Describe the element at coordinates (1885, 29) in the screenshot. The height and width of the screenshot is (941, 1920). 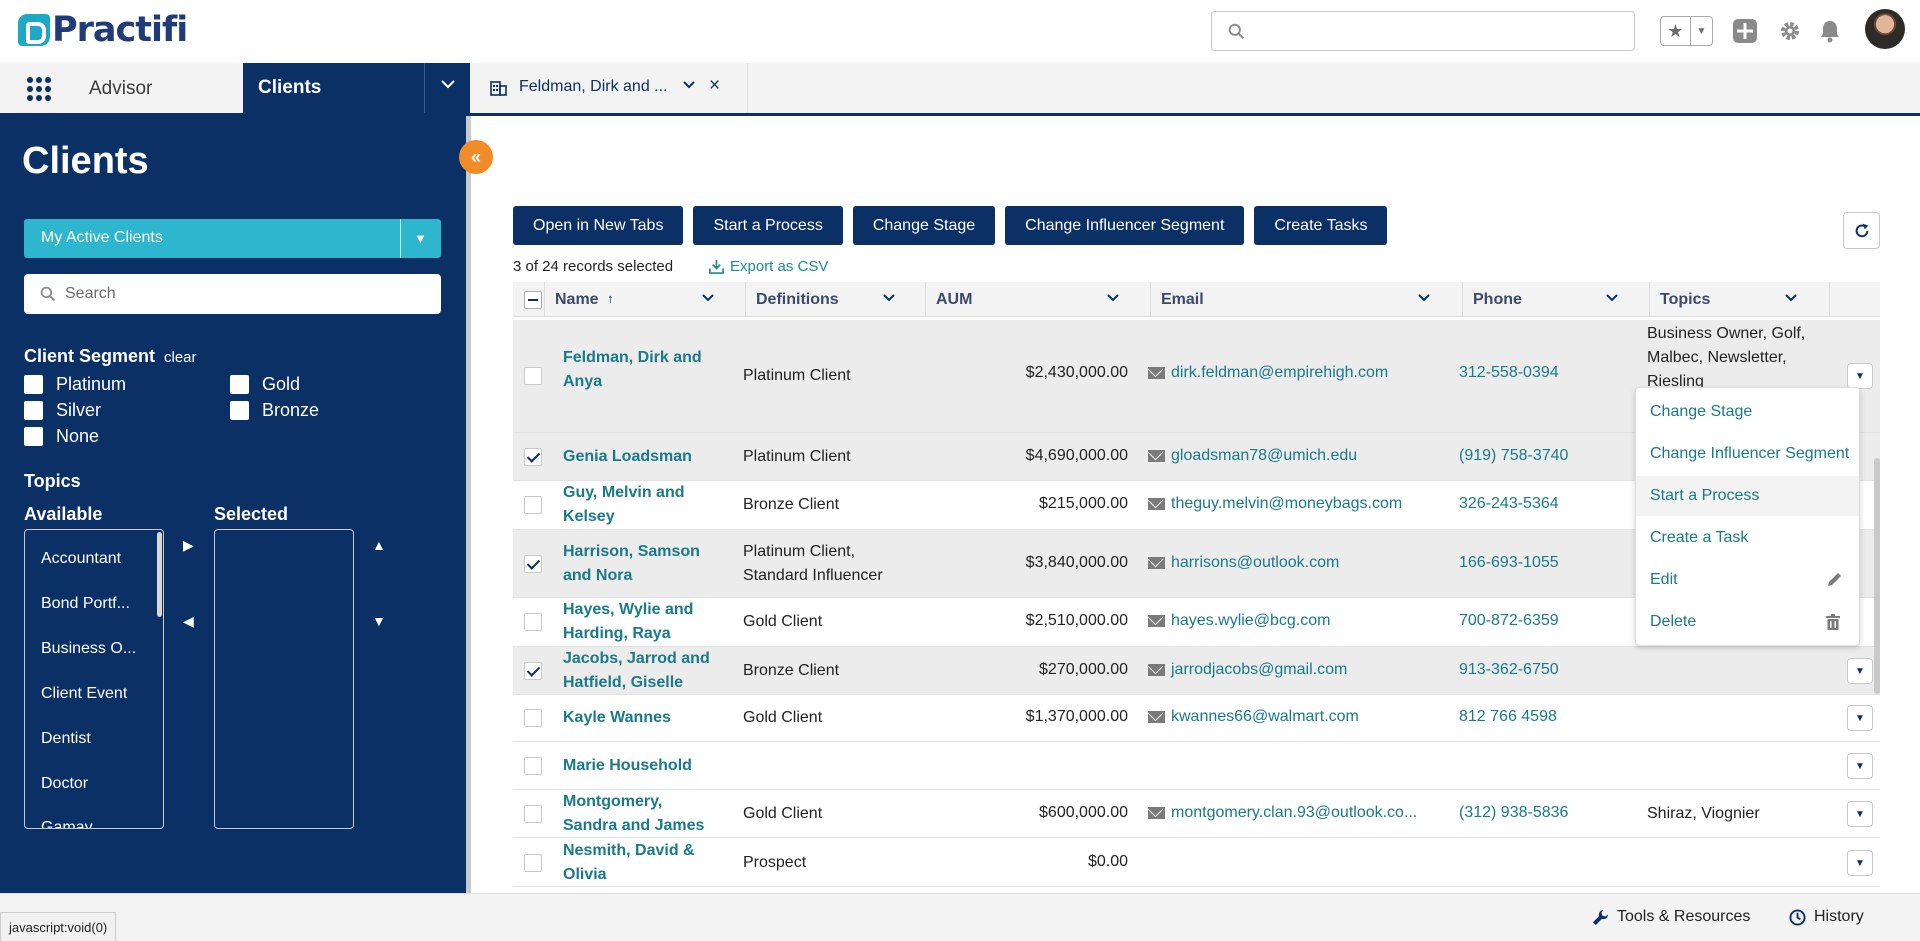
I see `user-avatar` at that location.